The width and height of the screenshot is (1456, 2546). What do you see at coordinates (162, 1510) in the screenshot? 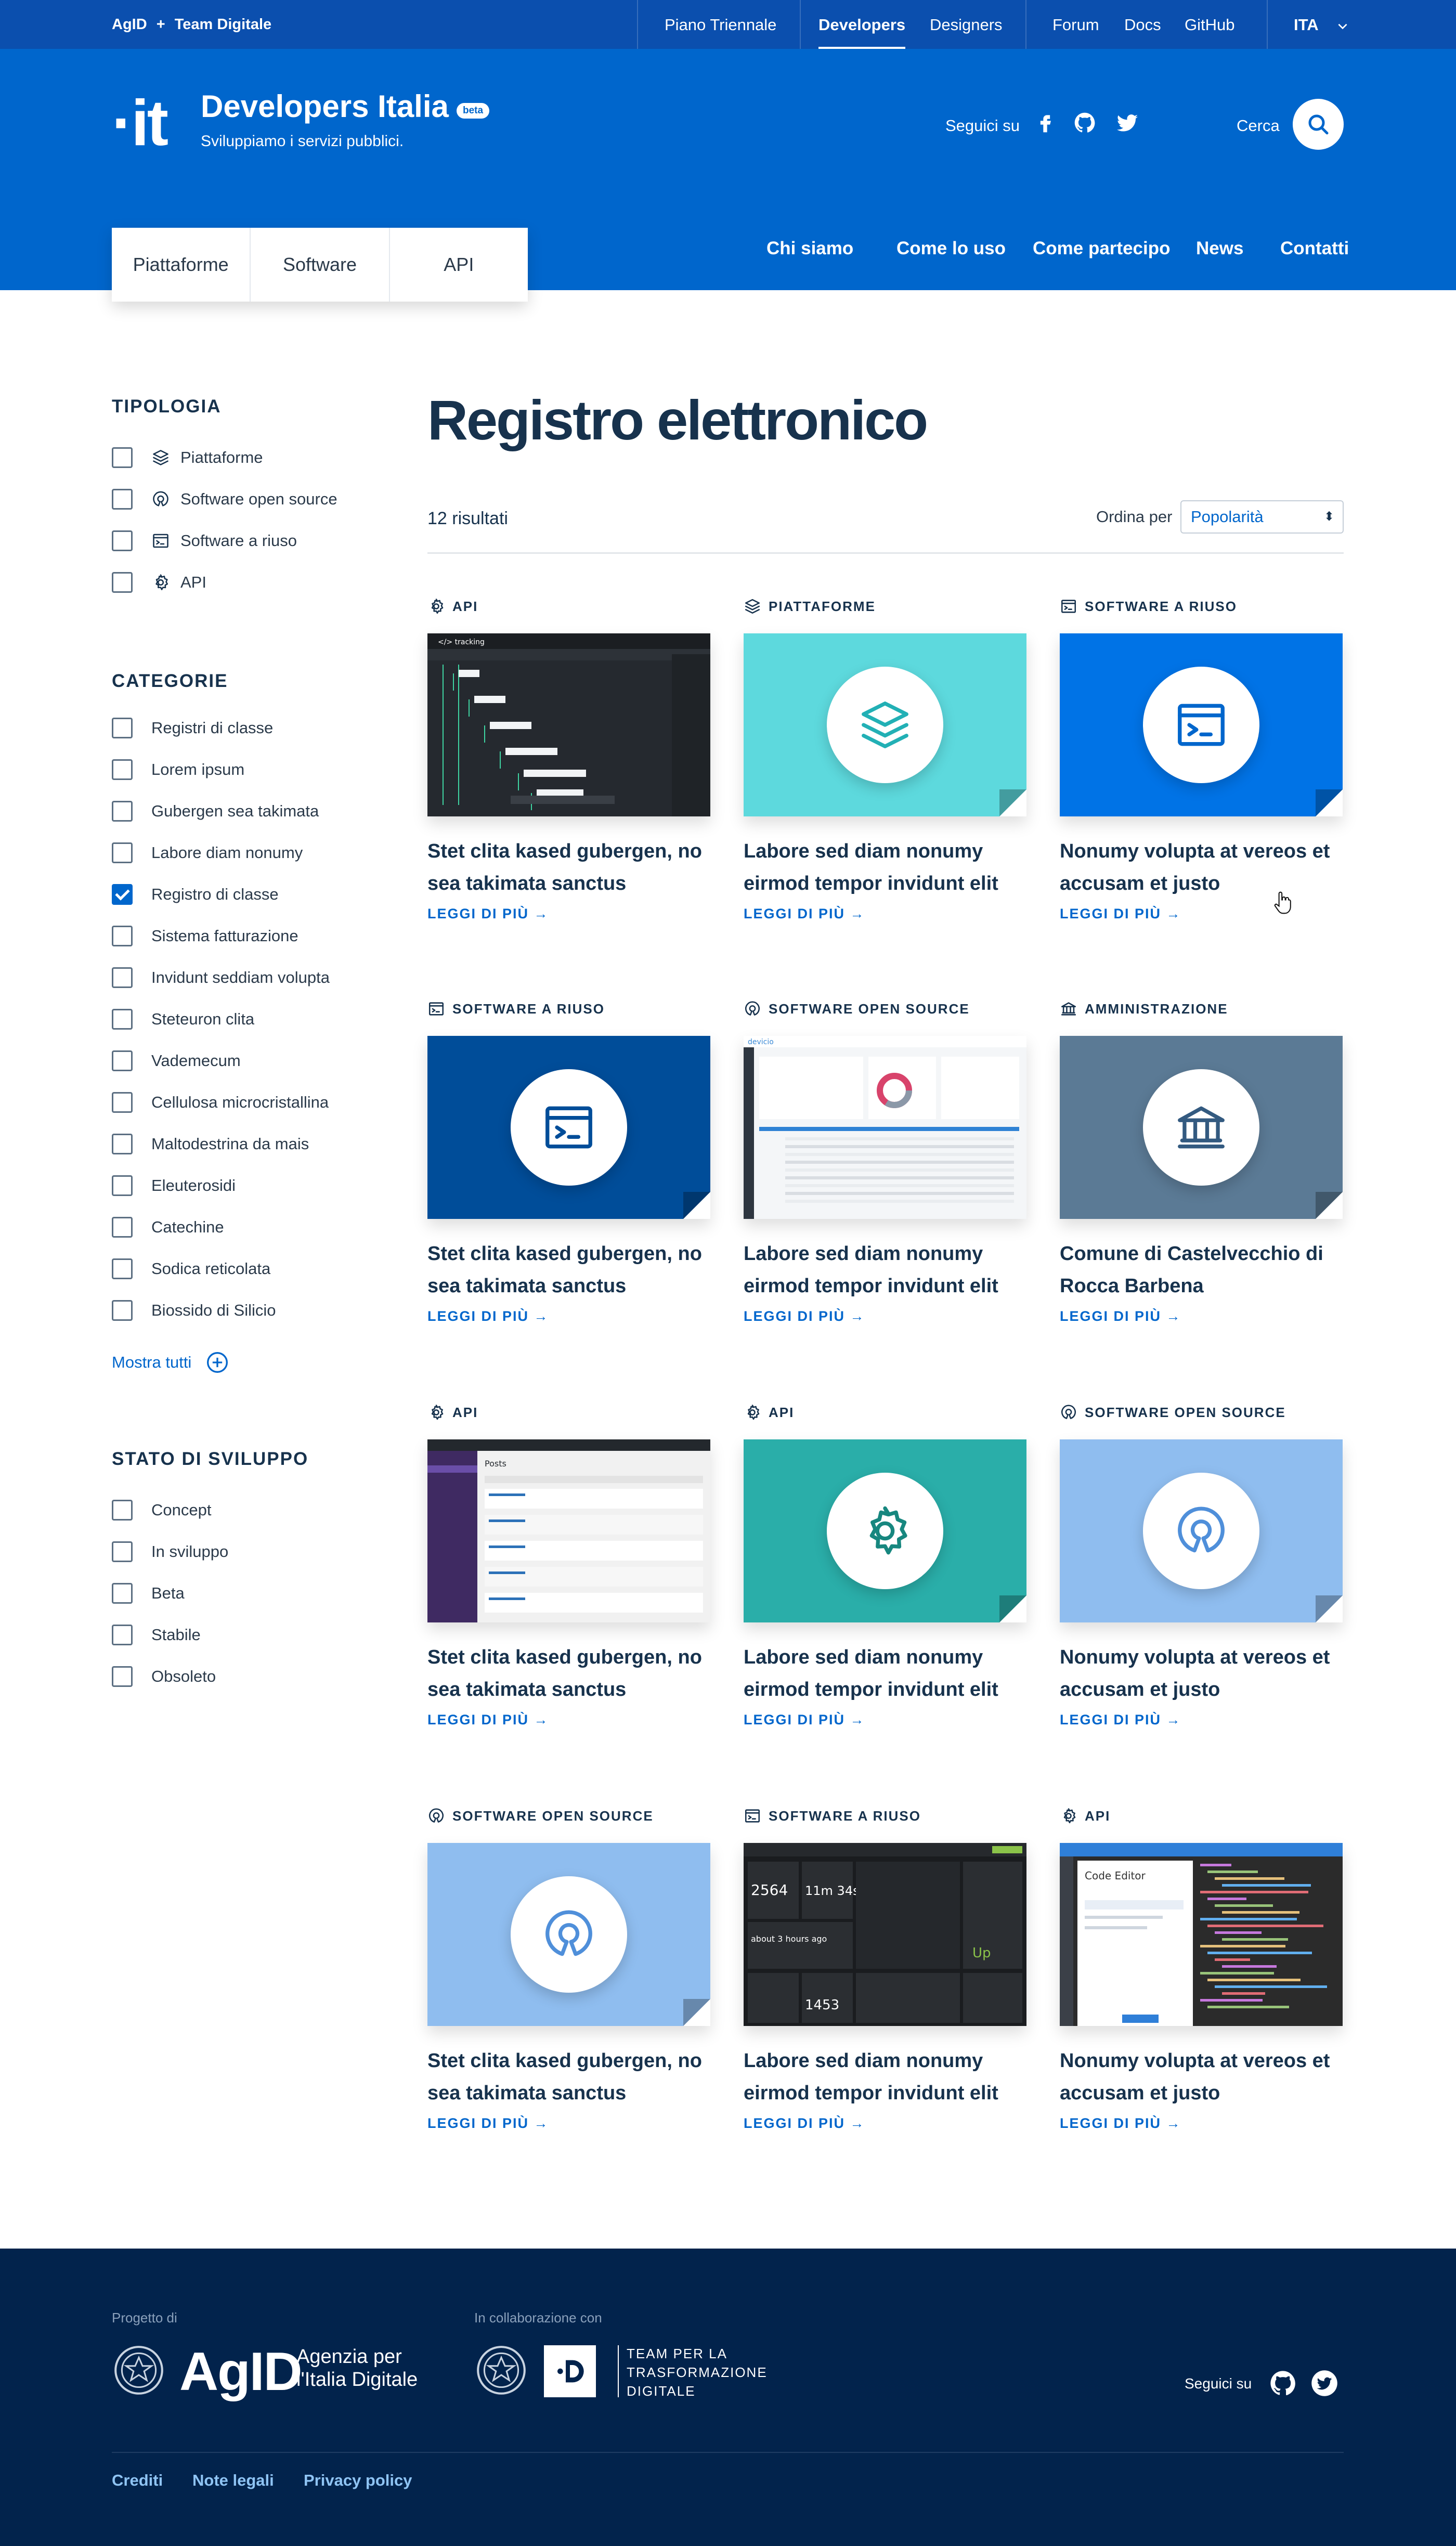
I see `filter-item-concept: Concept` at bounding box center [162, 1510].